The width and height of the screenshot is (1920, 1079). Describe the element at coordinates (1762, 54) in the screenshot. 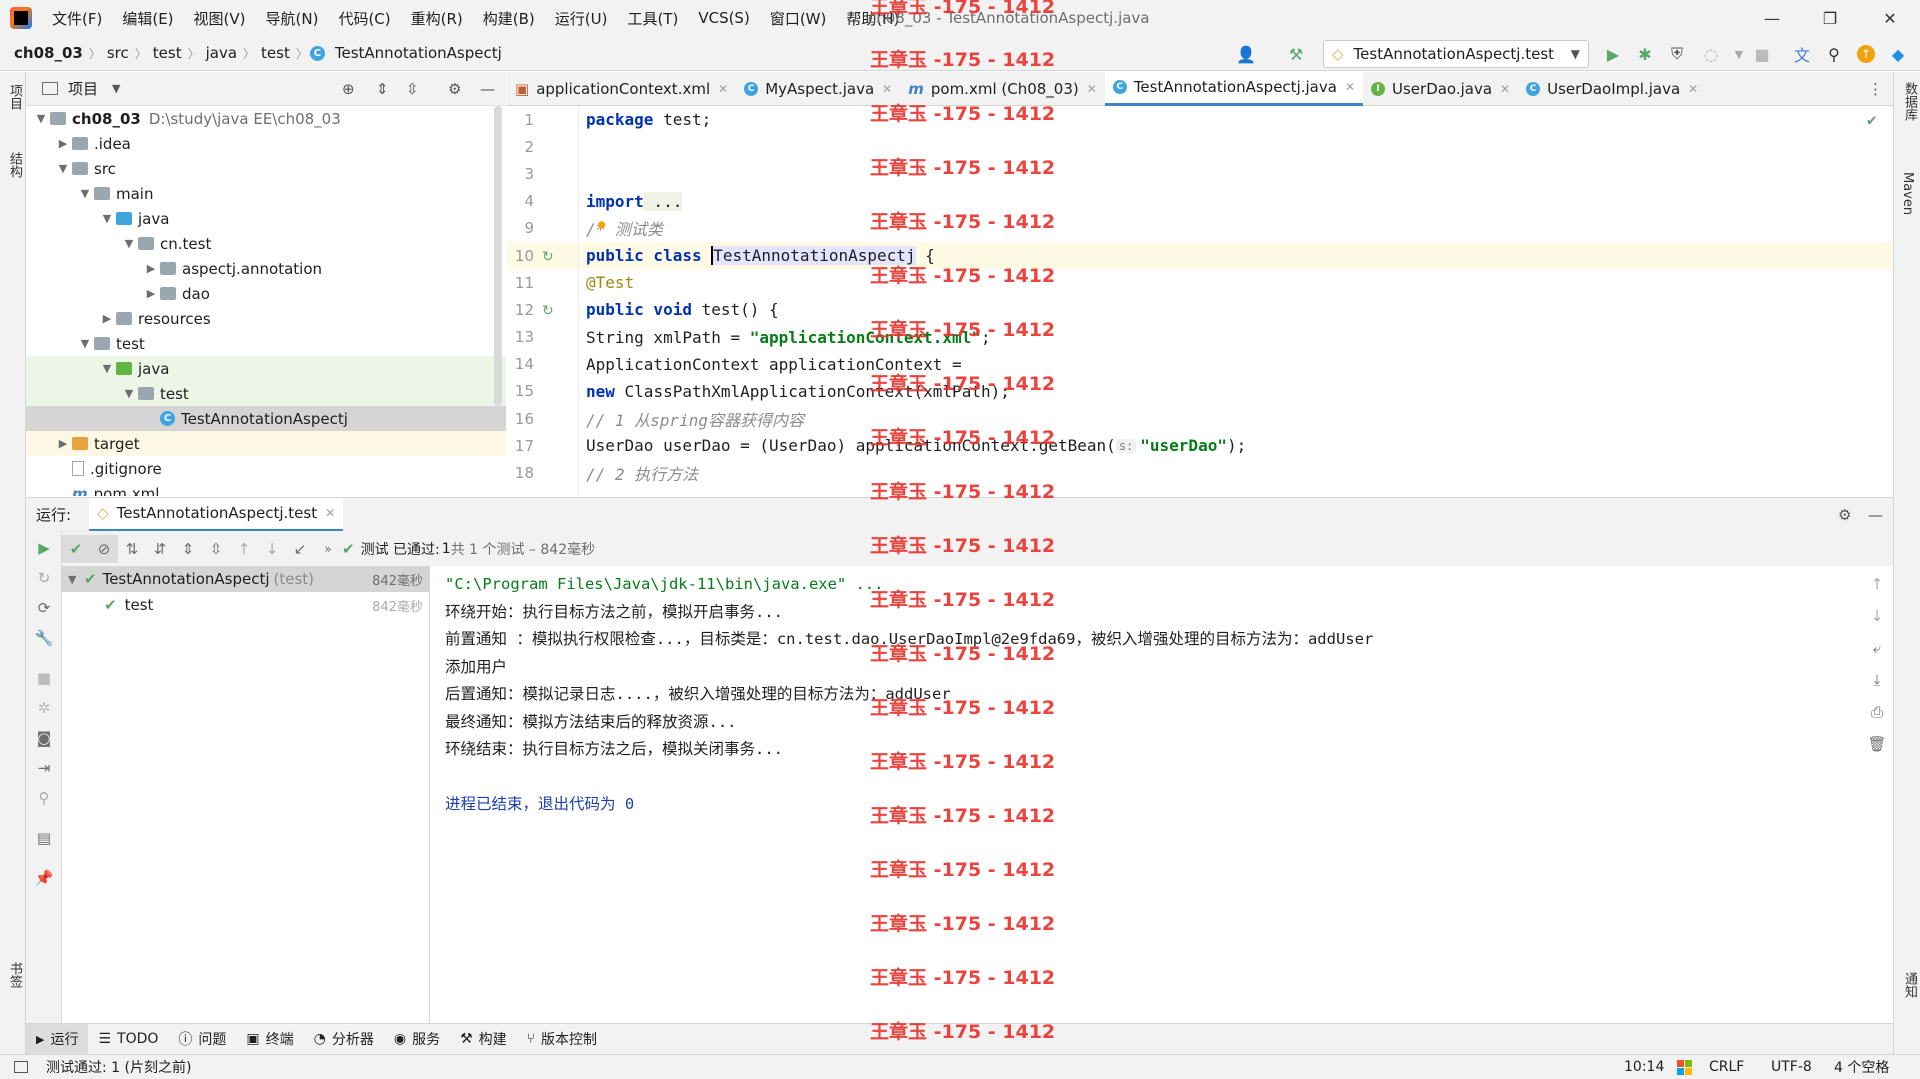

I see `stop-icon: ■` at that location.